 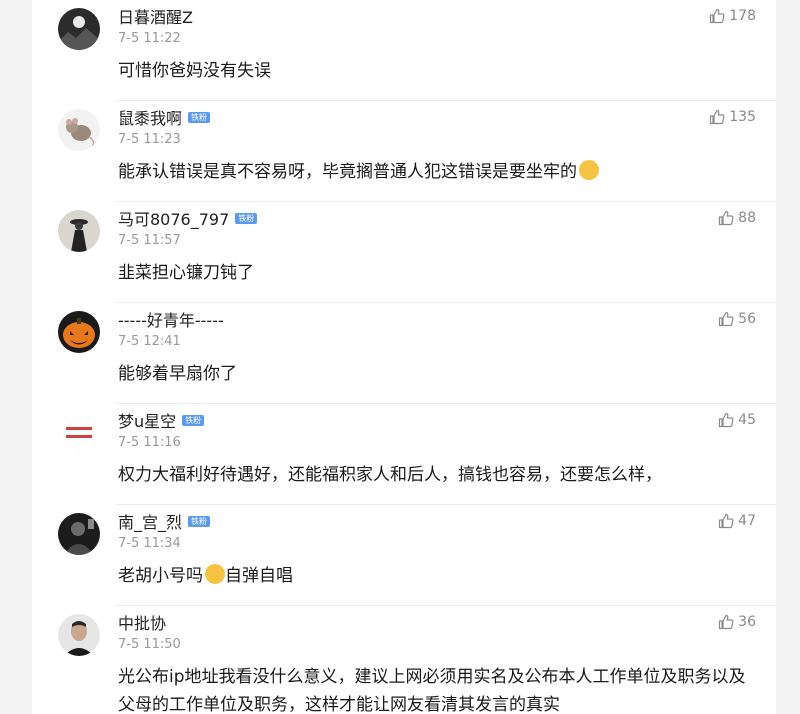 What do you see at coordinates (747, 319) in the screenshot?
I see `like-count: 56` at bounding box center [747, 319].